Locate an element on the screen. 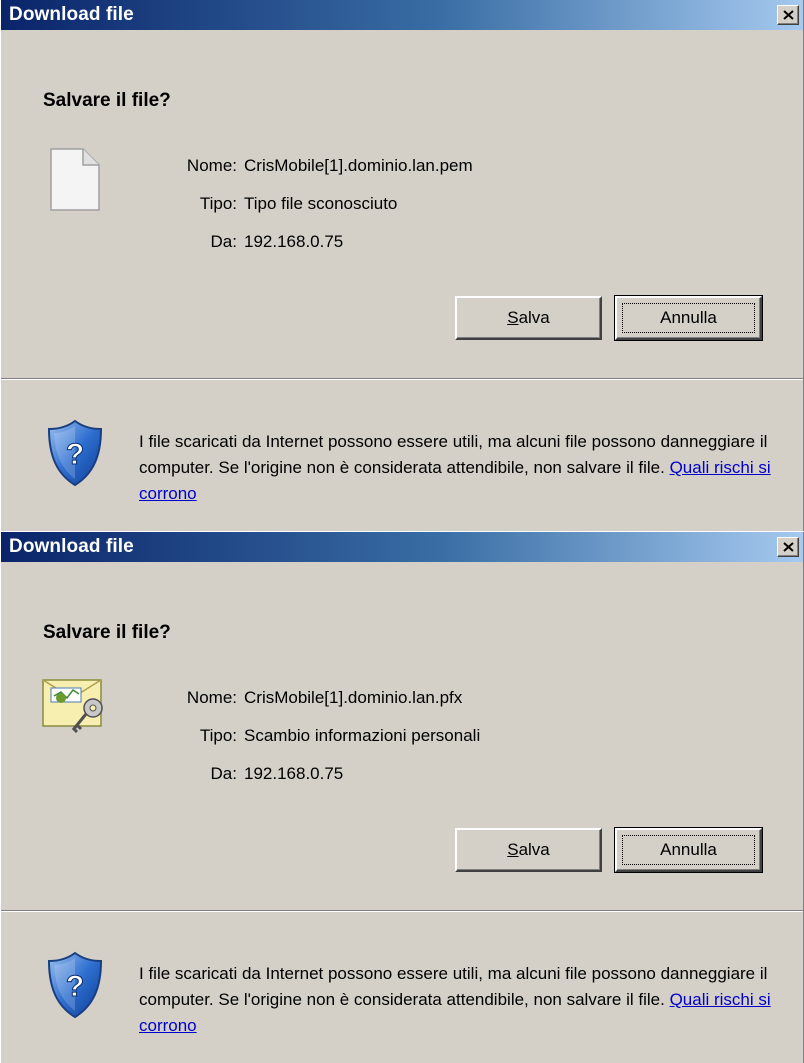 The width and height of the screenshot is (804, 1063). file-name-value: CrisMobile[1].dominio.lan.pem is located at coordinates (358, 165).